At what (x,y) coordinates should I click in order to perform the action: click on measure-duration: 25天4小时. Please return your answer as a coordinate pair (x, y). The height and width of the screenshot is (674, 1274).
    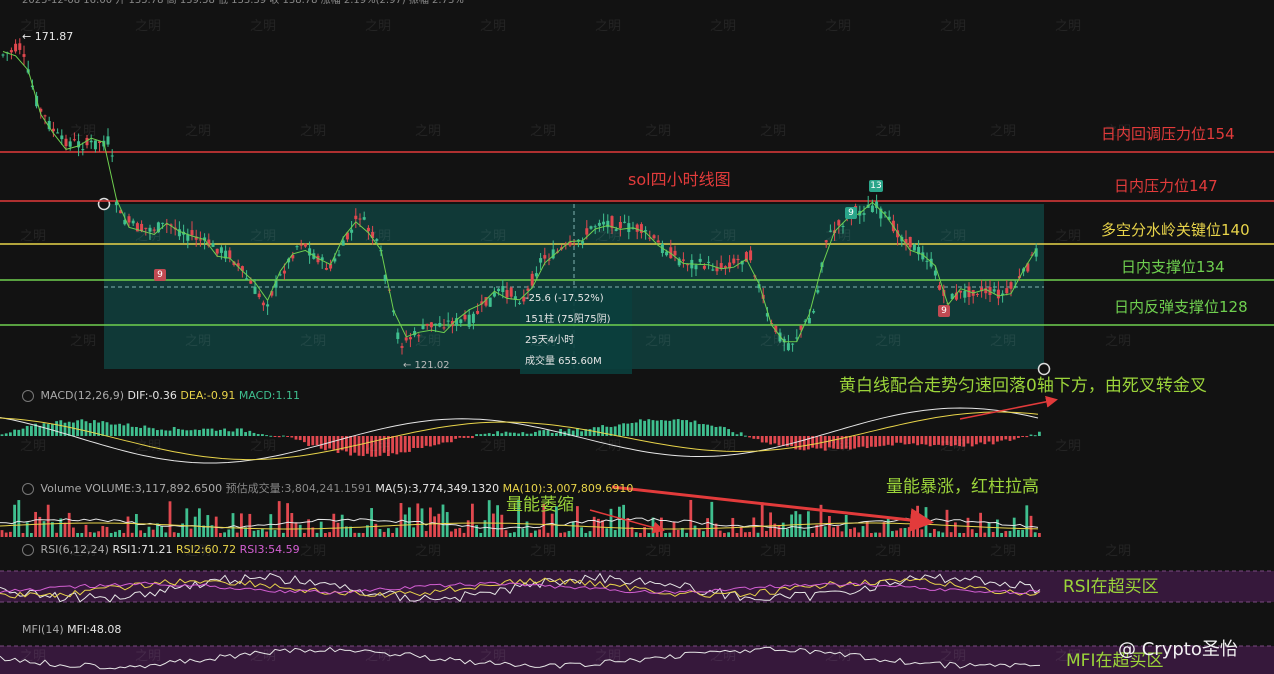
    Looking at the image, I should click on (550, 340).